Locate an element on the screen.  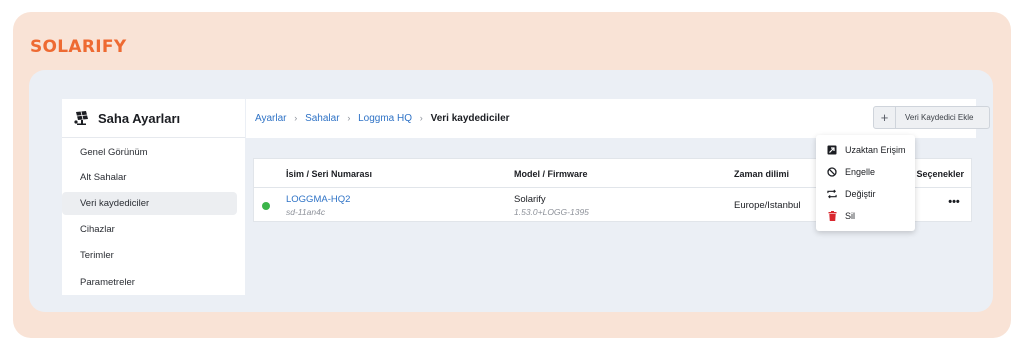
datalogger-name-link: LOGGMA-HQ2 is located at coordinates (318, 199).